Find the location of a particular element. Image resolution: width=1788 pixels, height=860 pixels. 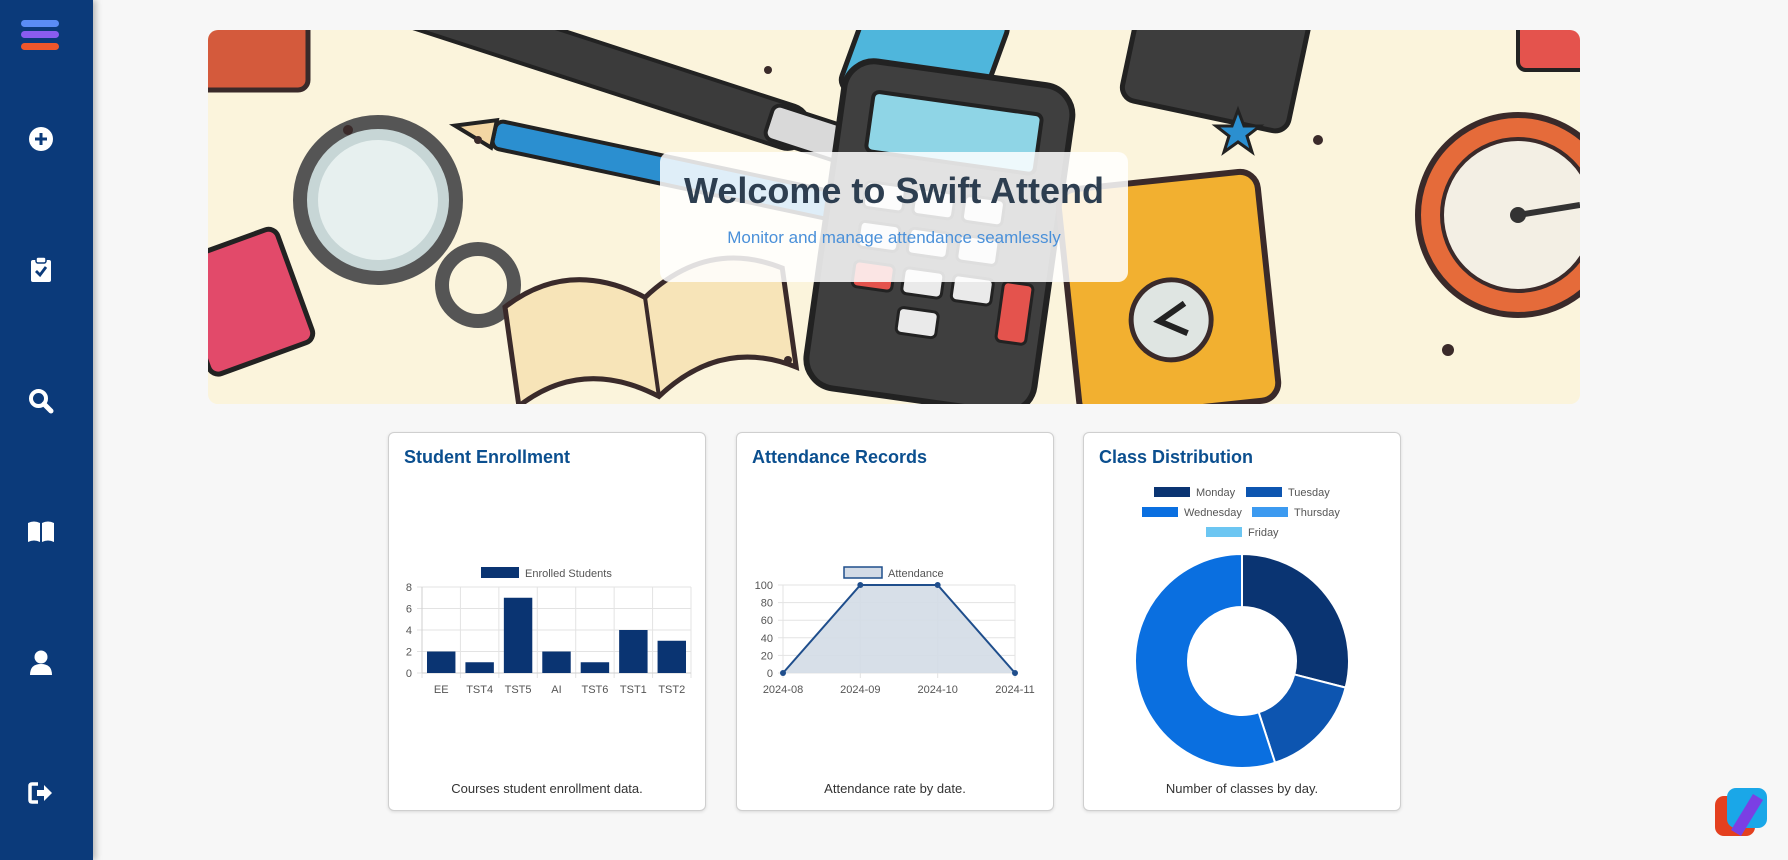

profile-nav-button is located at coordinates (41, 663).